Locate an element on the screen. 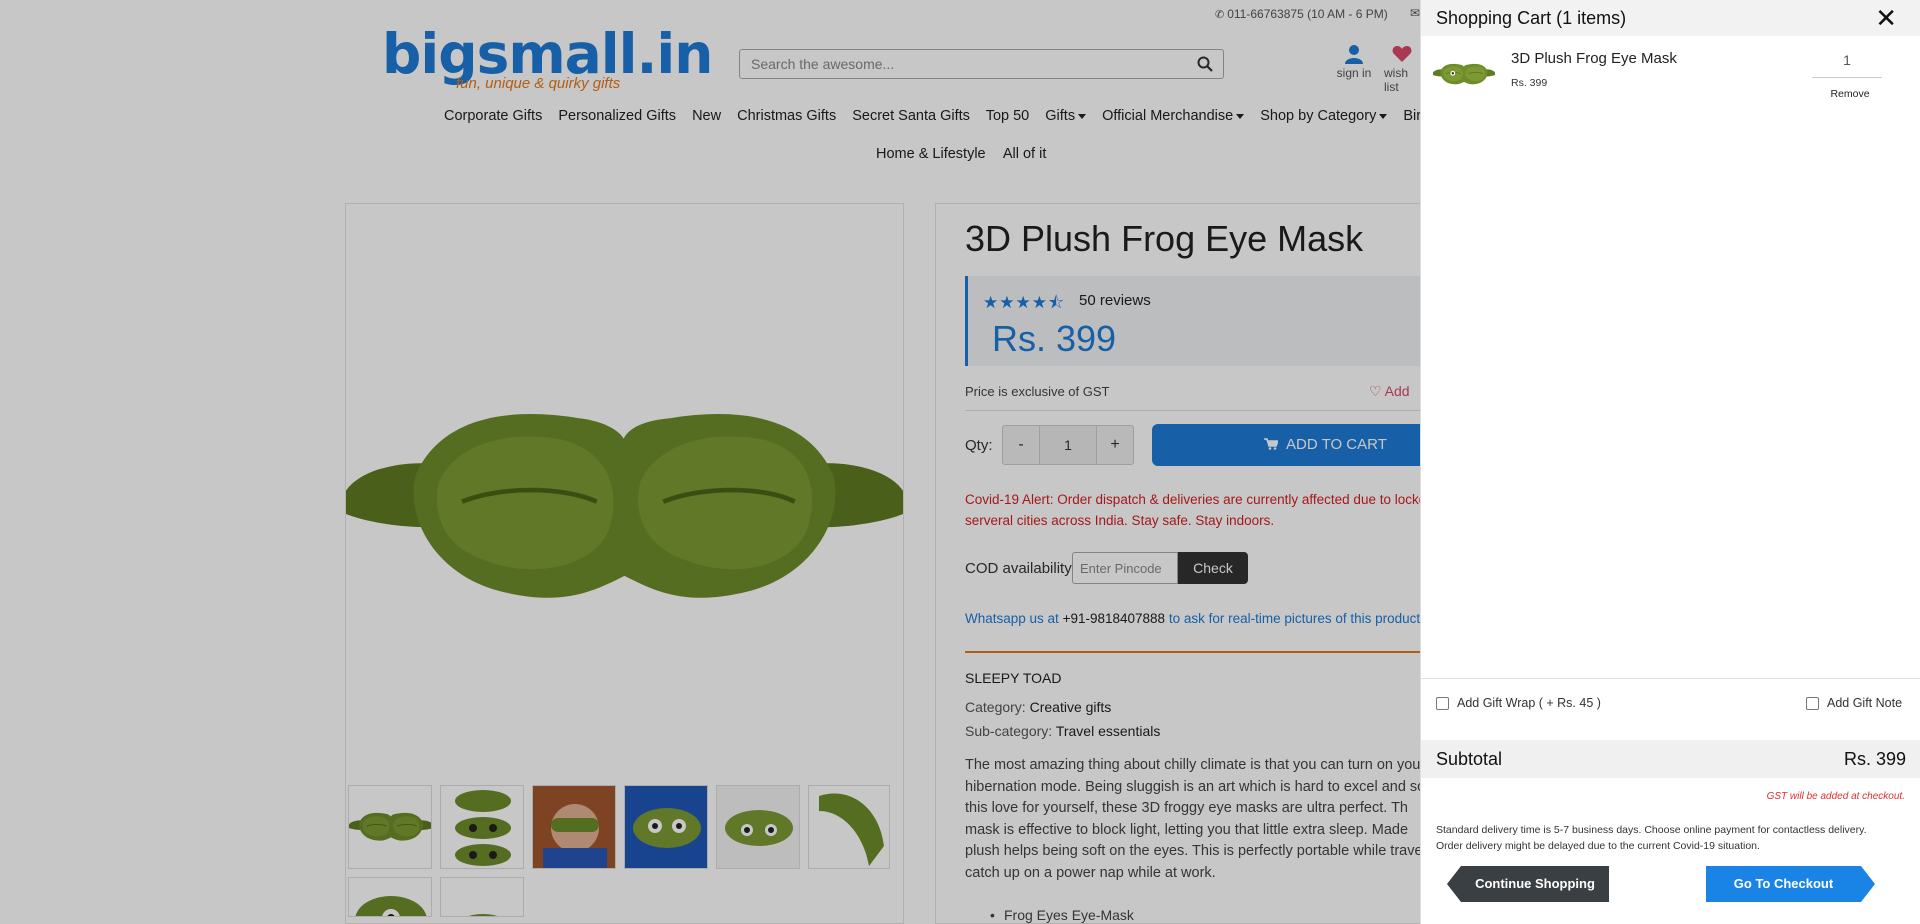 The height and width of the screenshot is (924, 1920). cart-item-remove-button: Remove is located at coordinates (1850, 94).